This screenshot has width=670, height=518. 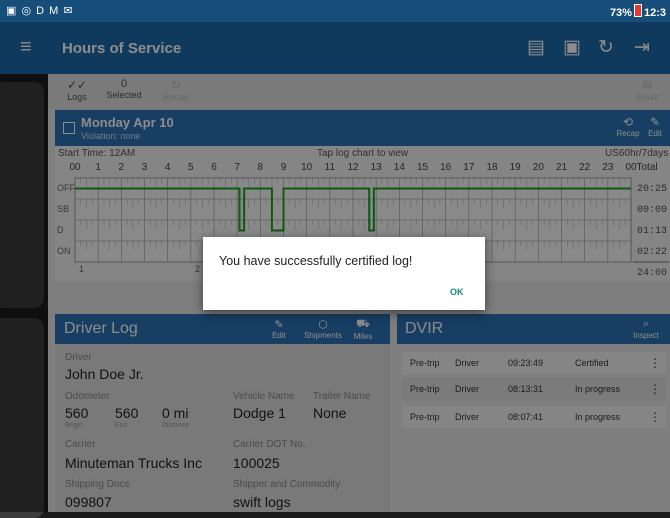 I want to click on status-bar: ▣ ◎ D M ✉ 73% 12:3, so click(x=335, y=11).